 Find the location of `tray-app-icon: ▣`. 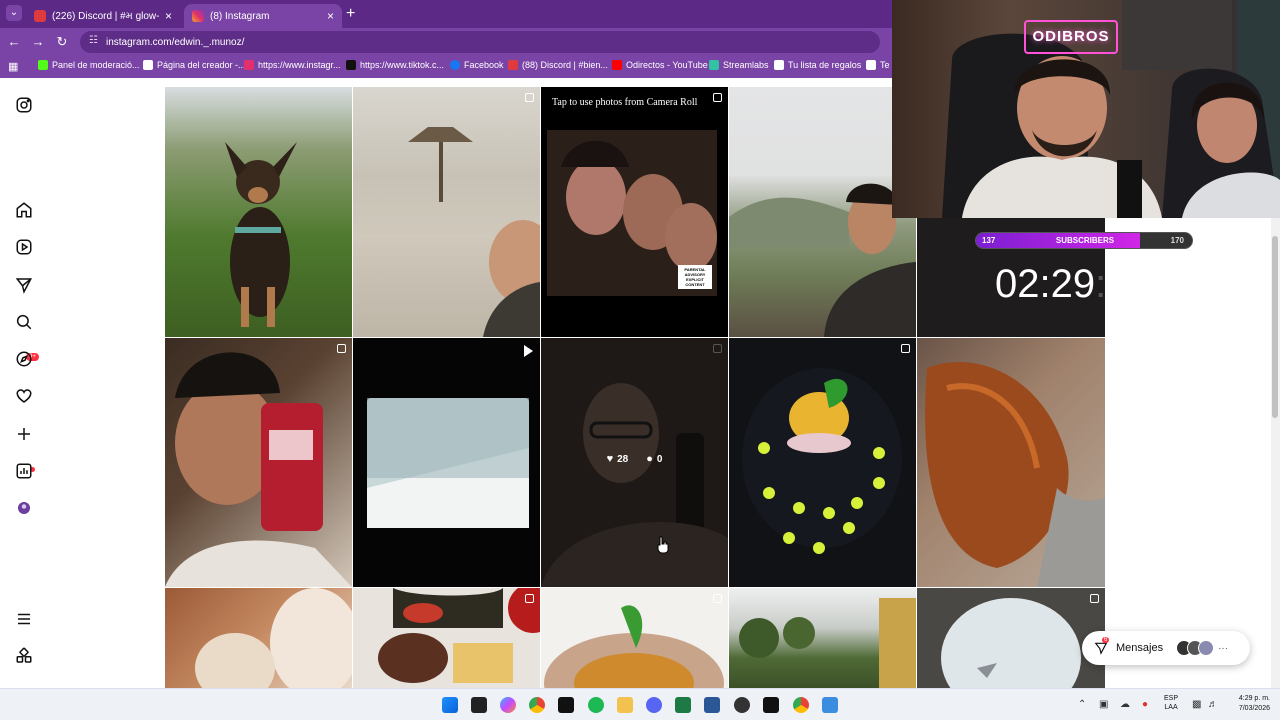

tray-app-icon: ▣ is located at coordinates (1103, 704).